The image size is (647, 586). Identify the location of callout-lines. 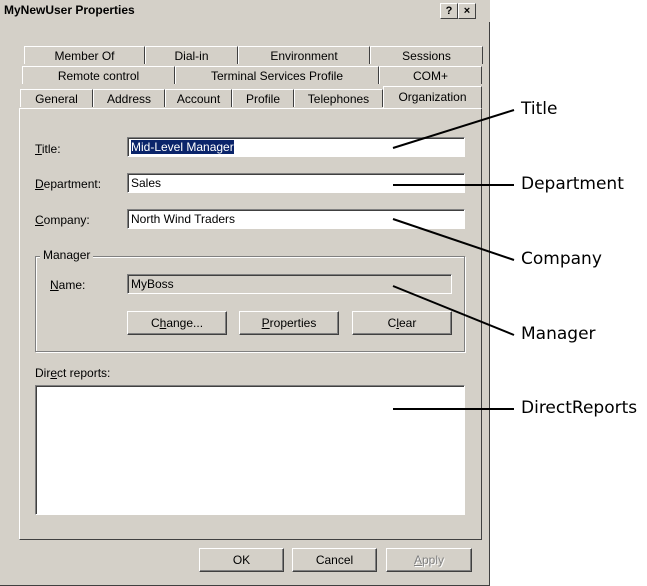
(453, 259).